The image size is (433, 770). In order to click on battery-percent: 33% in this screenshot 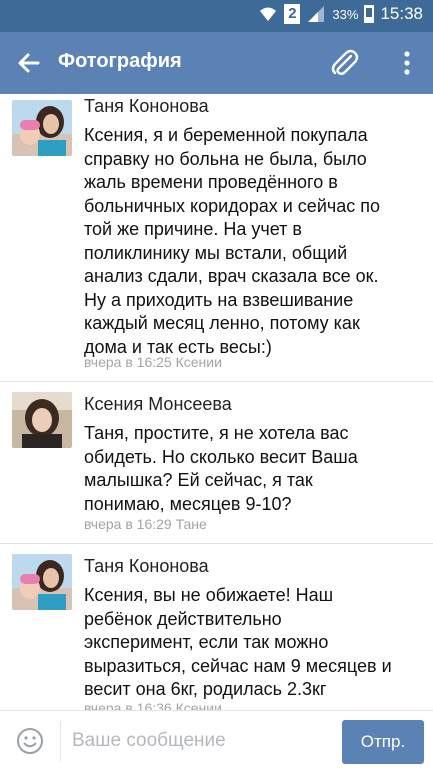, I will do `click(345, 14)`.